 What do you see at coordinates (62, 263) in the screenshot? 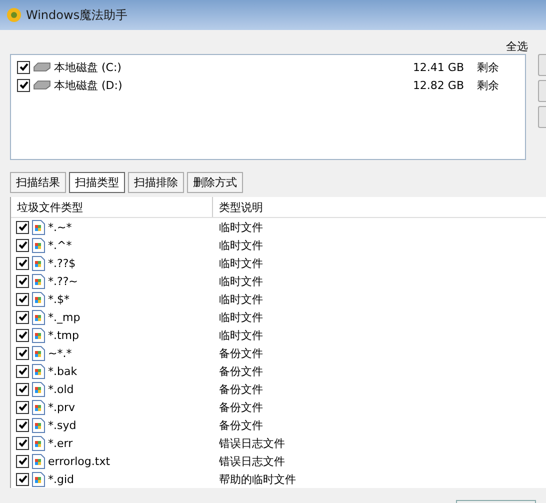
I see `file-pattern: *.??$` at bounding box center [62, 263].